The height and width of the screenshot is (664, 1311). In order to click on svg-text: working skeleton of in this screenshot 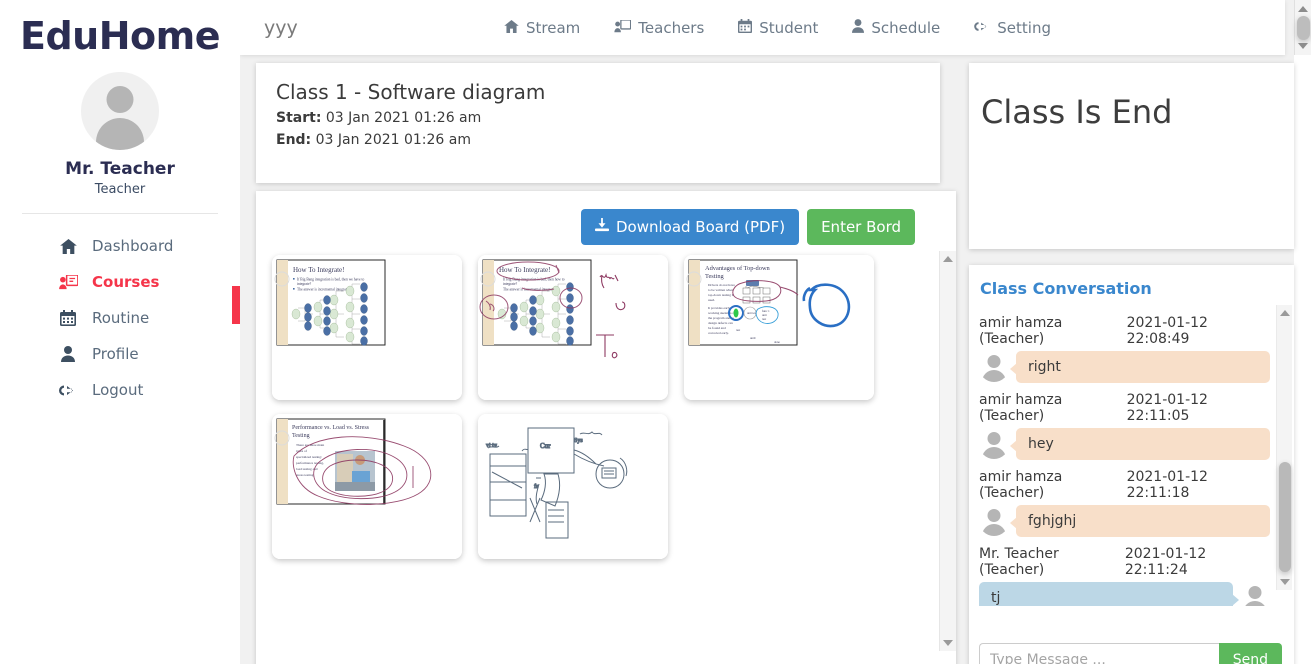, I will do `click(722, 313)`.